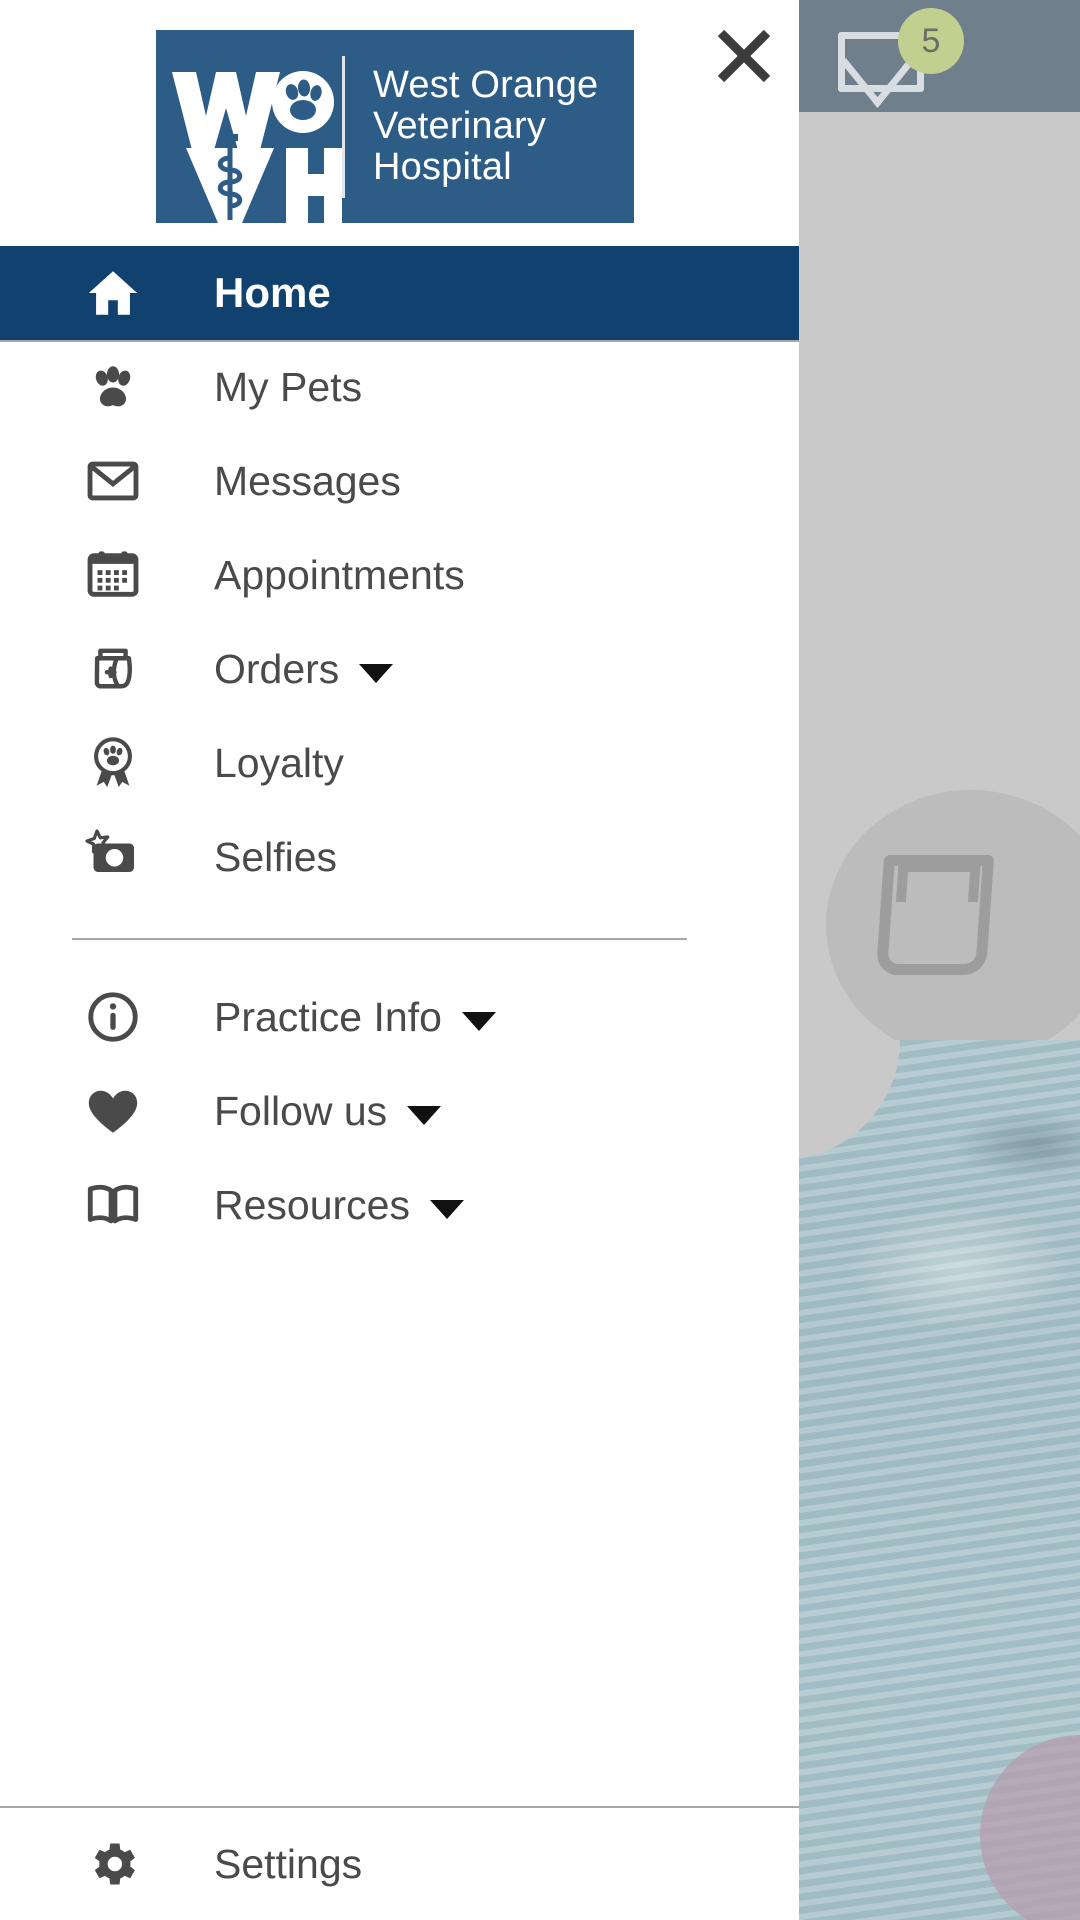 The width and height of the screenshot is (1080, 1920). I want to click on practice-logo: West Orange Veterinary Hospital, so click(395, 126).